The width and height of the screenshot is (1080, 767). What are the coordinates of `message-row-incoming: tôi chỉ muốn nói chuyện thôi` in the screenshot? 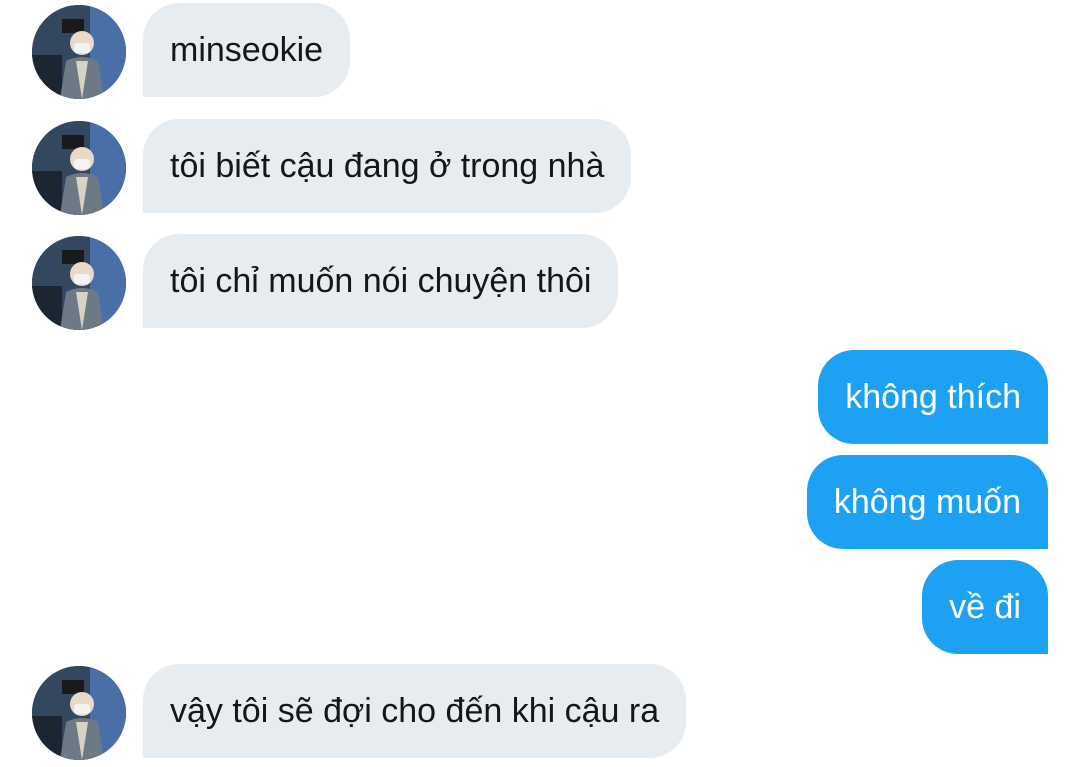 It's located at (540, 282).